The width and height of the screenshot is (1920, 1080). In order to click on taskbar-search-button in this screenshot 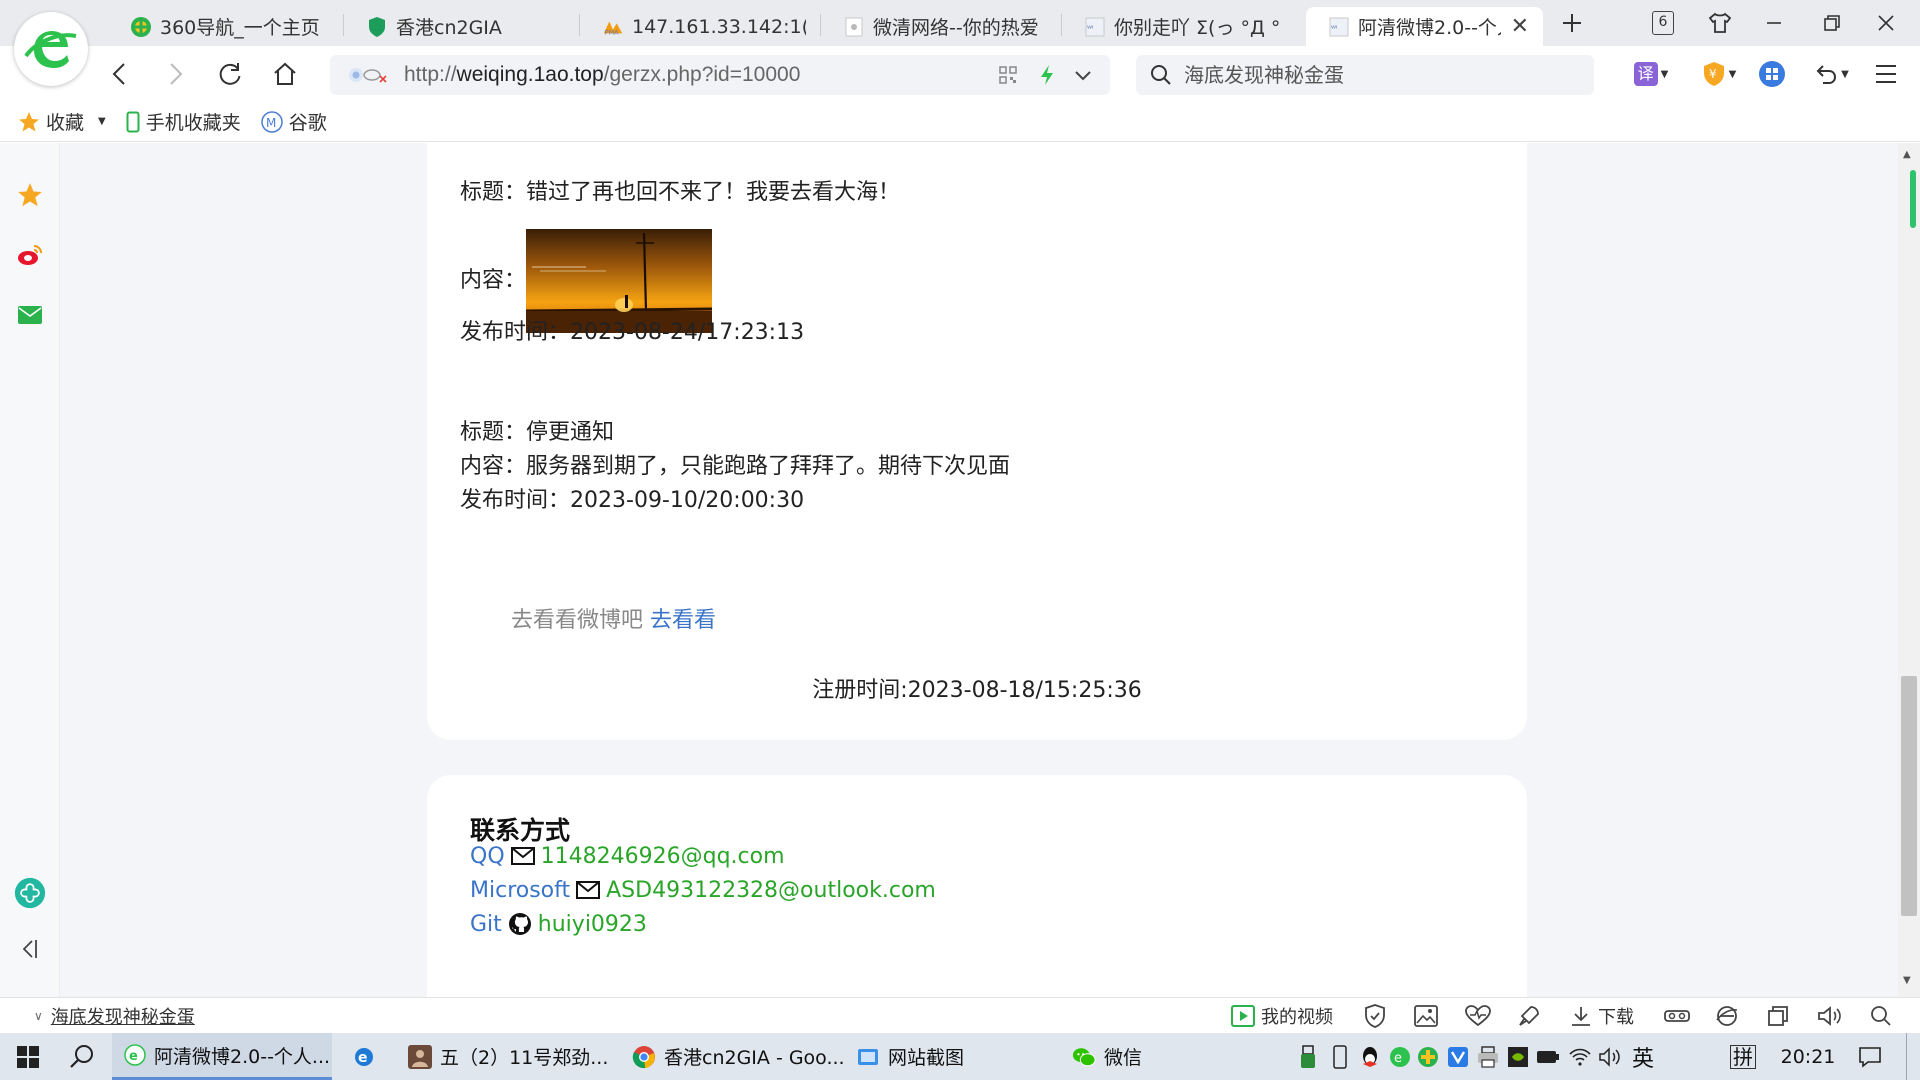, I will do `click(82, 1056)`.